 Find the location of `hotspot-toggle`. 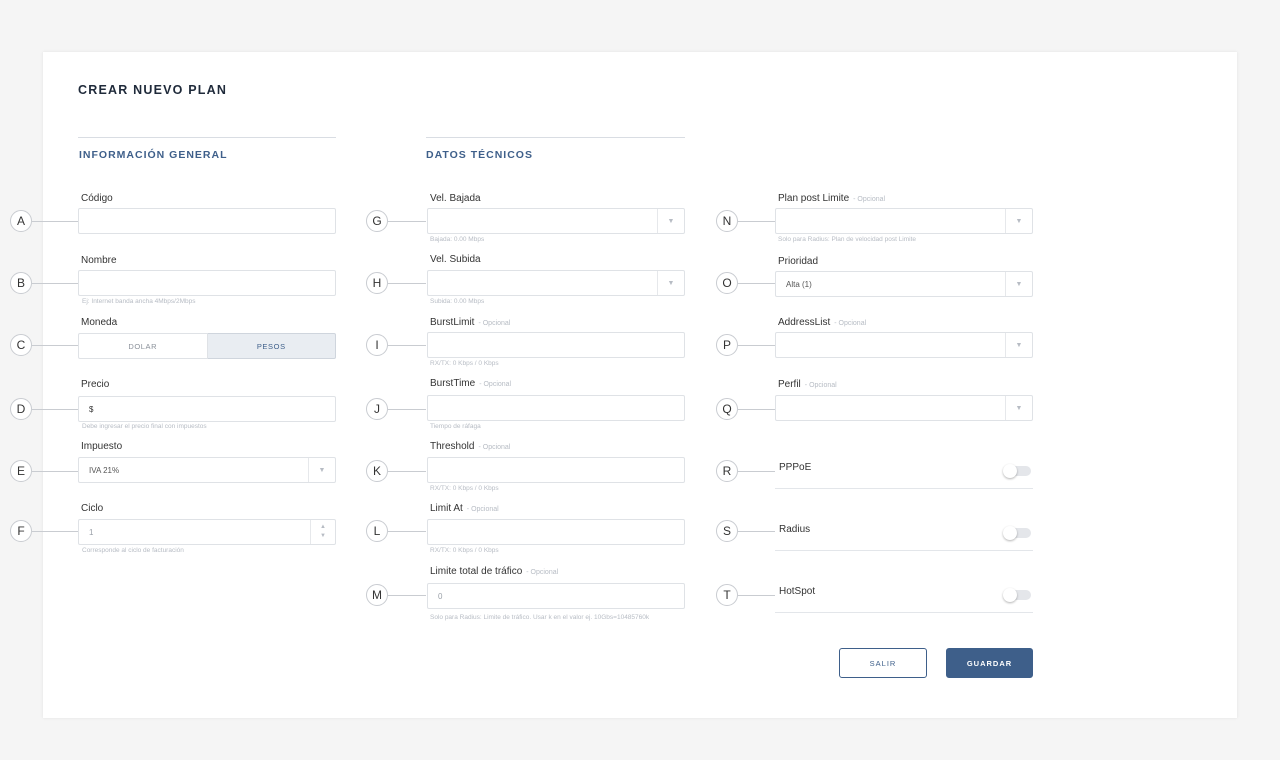

hotspot-toggle is located at coordinates (1017, 595).